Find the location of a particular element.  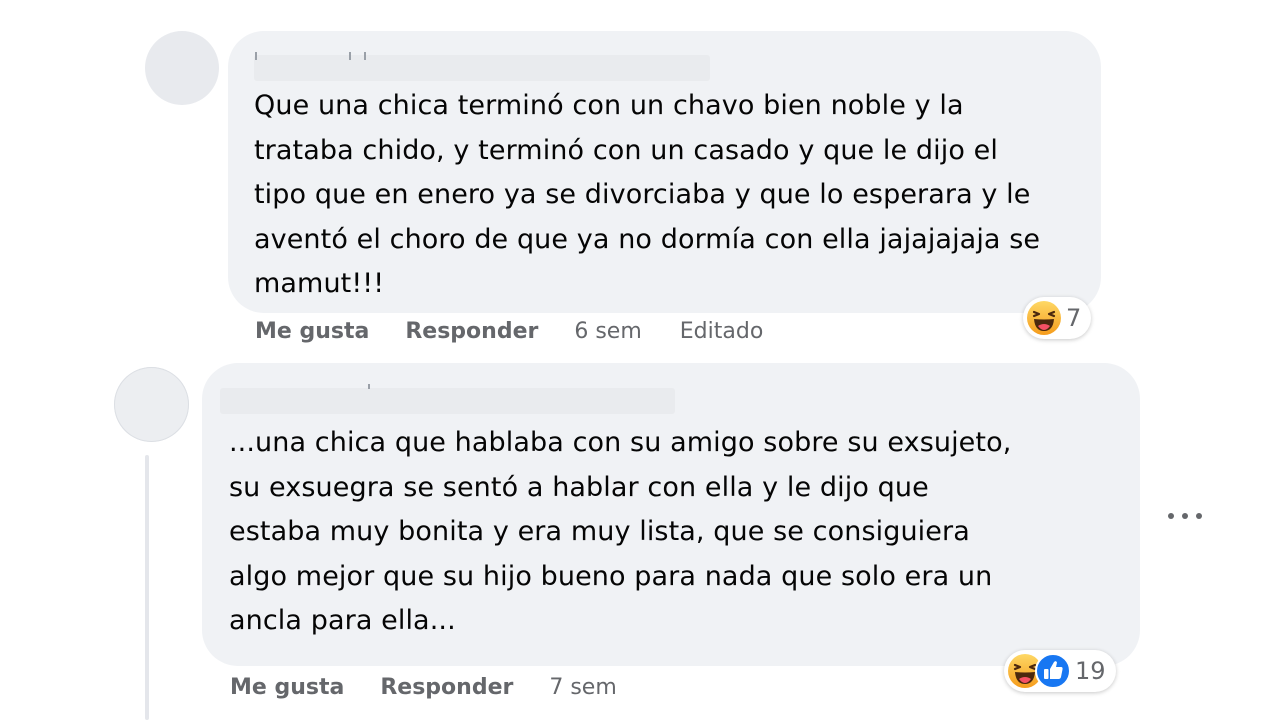

reaction-summary: 7 is located at coordinates (1057, 318).